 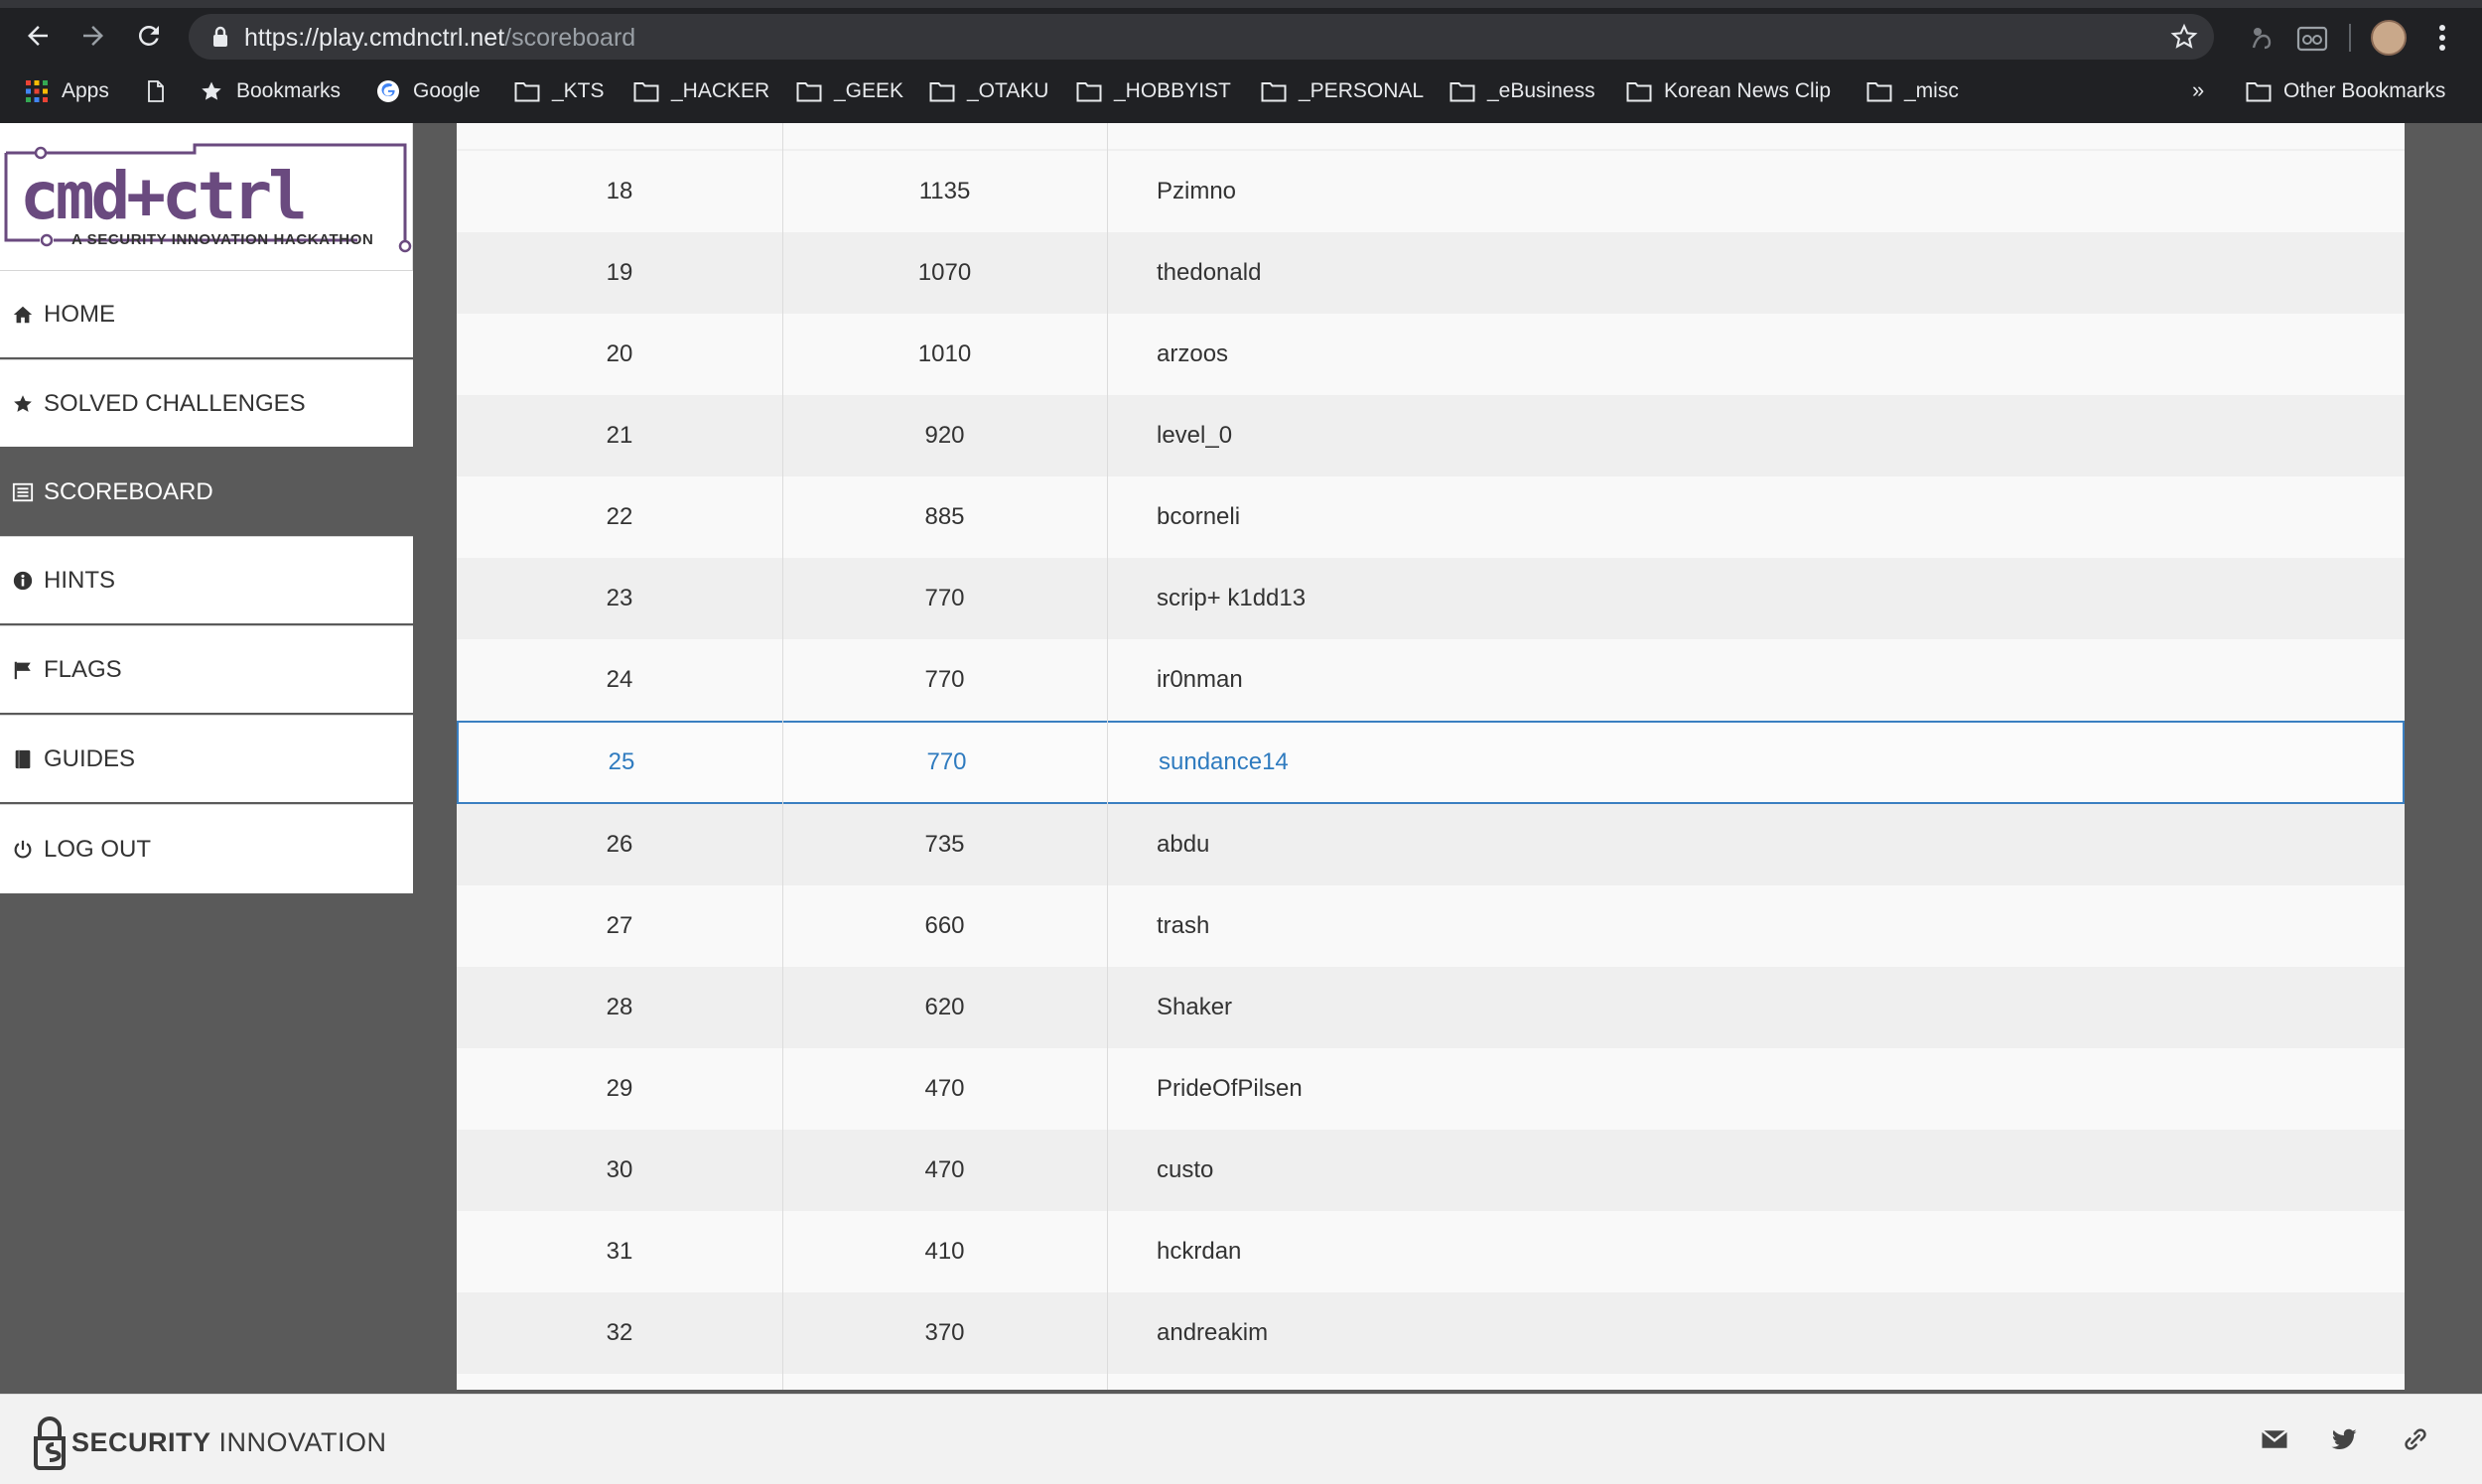 What do you see at coordinates (1431, 191) in the screenshot?
I see `table-row: 18 1135 Pzimno` at bounding box center [1431, 191].